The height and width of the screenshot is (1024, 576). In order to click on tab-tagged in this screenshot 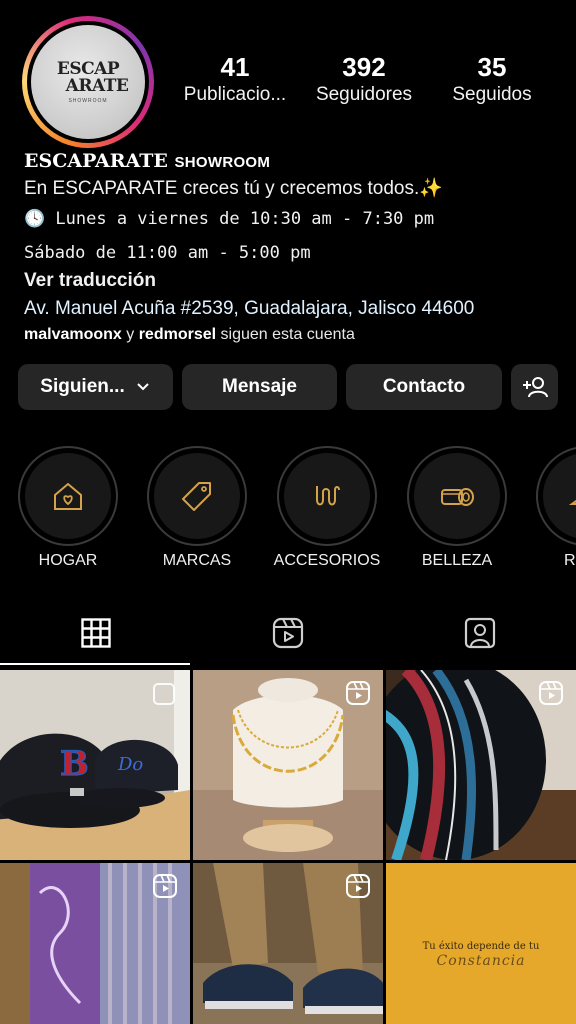, I will do `click(480, 633)`.